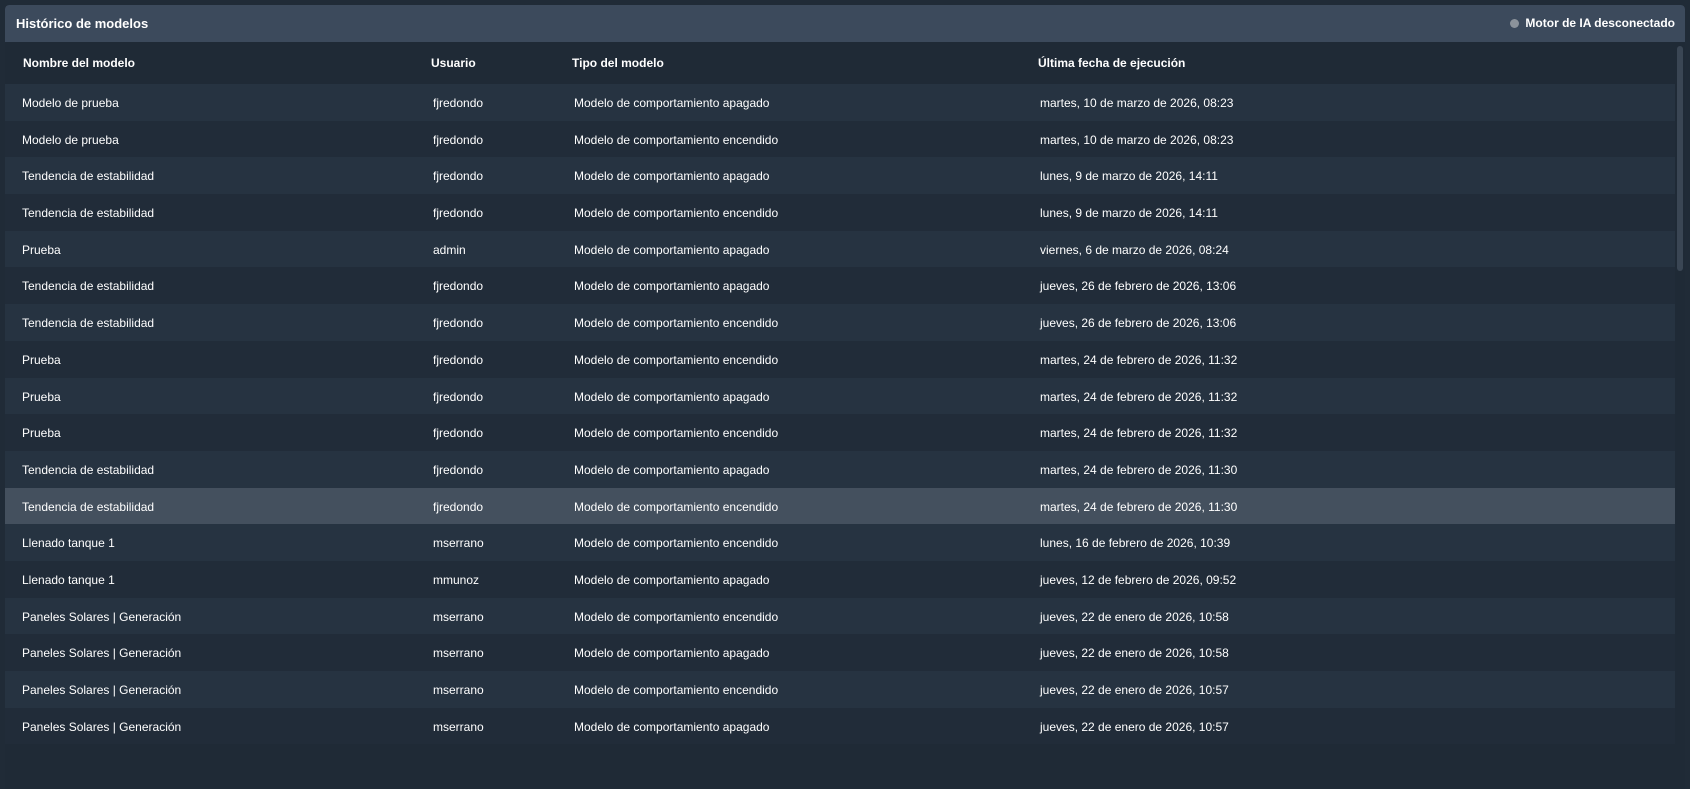 This screenshot has width=1690, height=789. What do you see at coordinates (1138, 579) in the screenshot?
I see `cell-last-run-date: jueves, 12 de febrero de 2026, 09:52` at bounding box center [1138, 579].